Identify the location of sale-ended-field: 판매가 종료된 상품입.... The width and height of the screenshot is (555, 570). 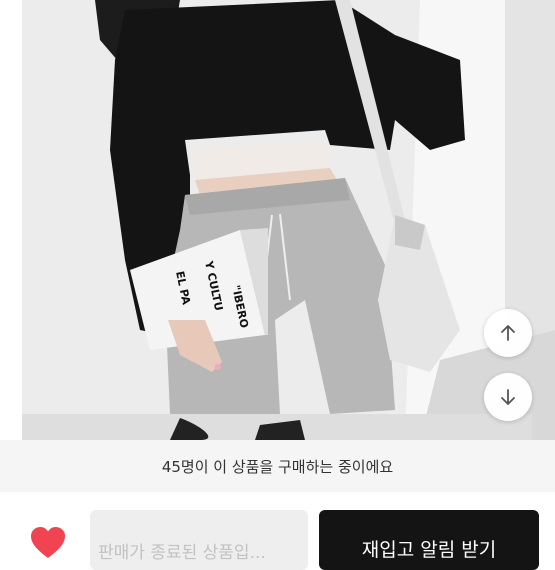
(199, 540).